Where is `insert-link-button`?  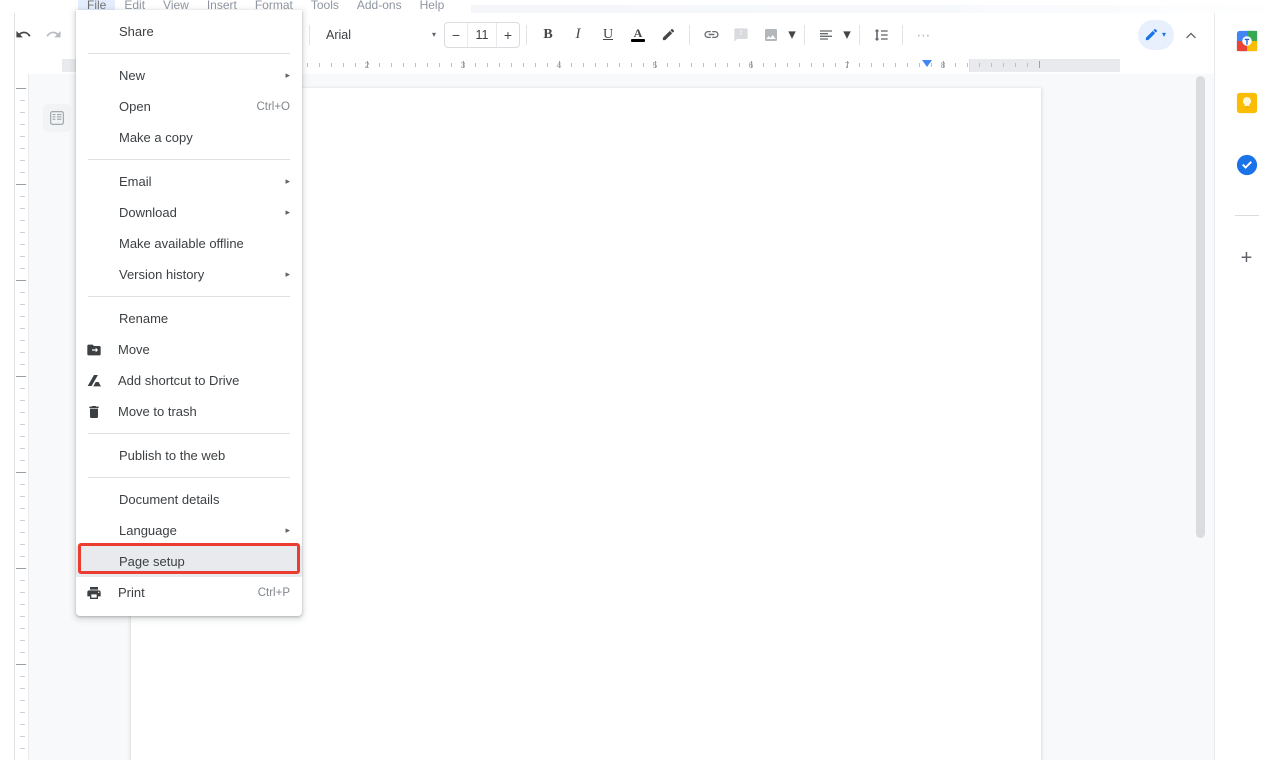
insert-link-button is located at coordinates (711, 35).